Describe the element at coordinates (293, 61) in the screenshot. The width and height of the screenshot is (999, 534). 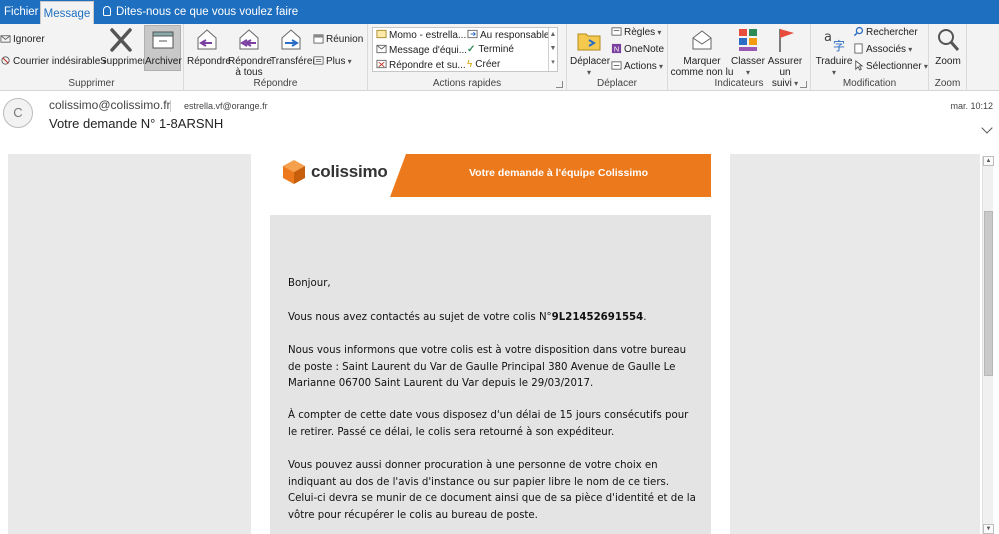
I see `forward-label: Transférer` at that location.